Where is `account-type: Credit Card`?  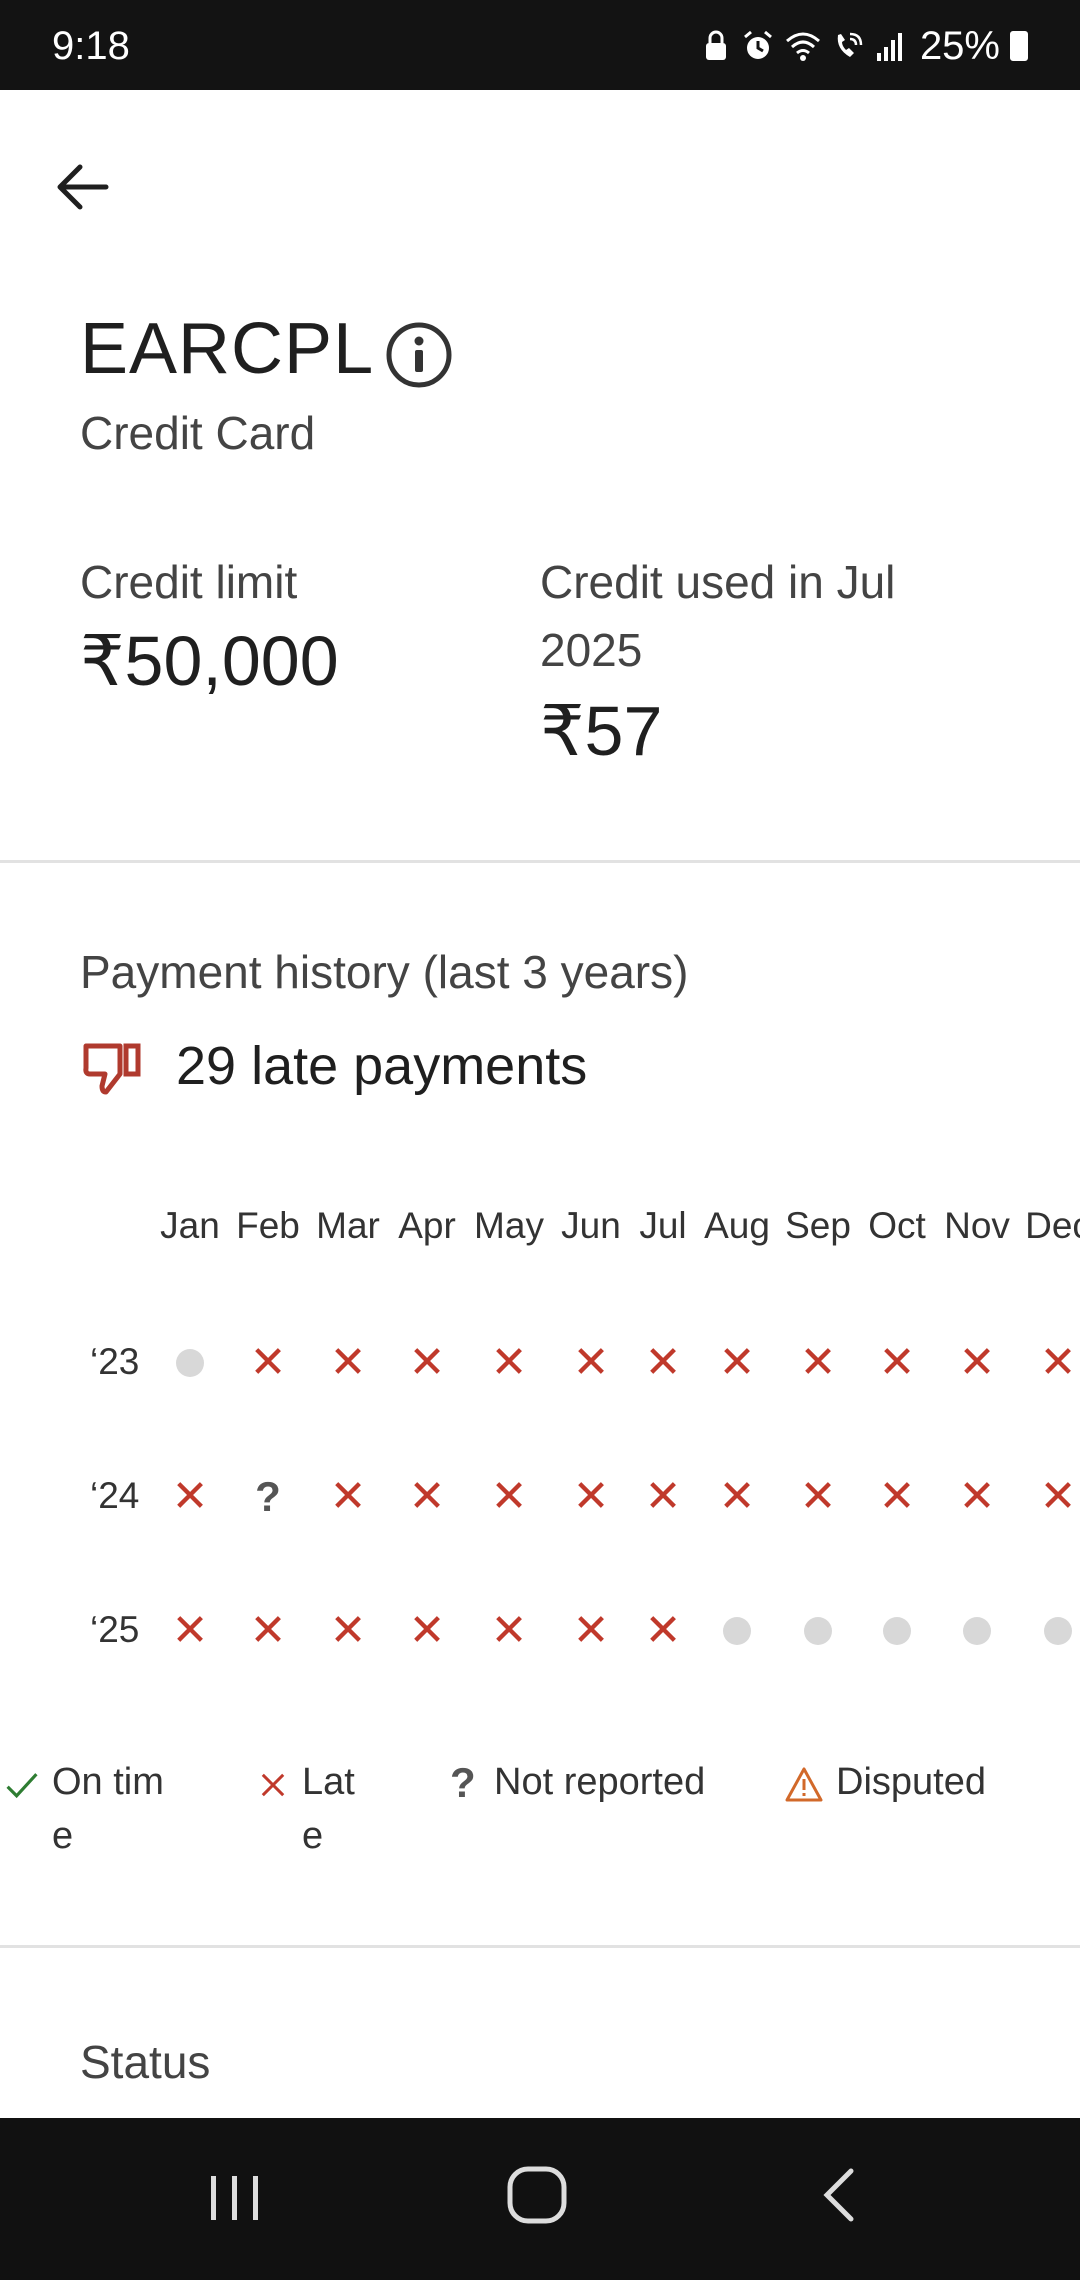 account-type: Credit Card is located at coordinates (198, 433).